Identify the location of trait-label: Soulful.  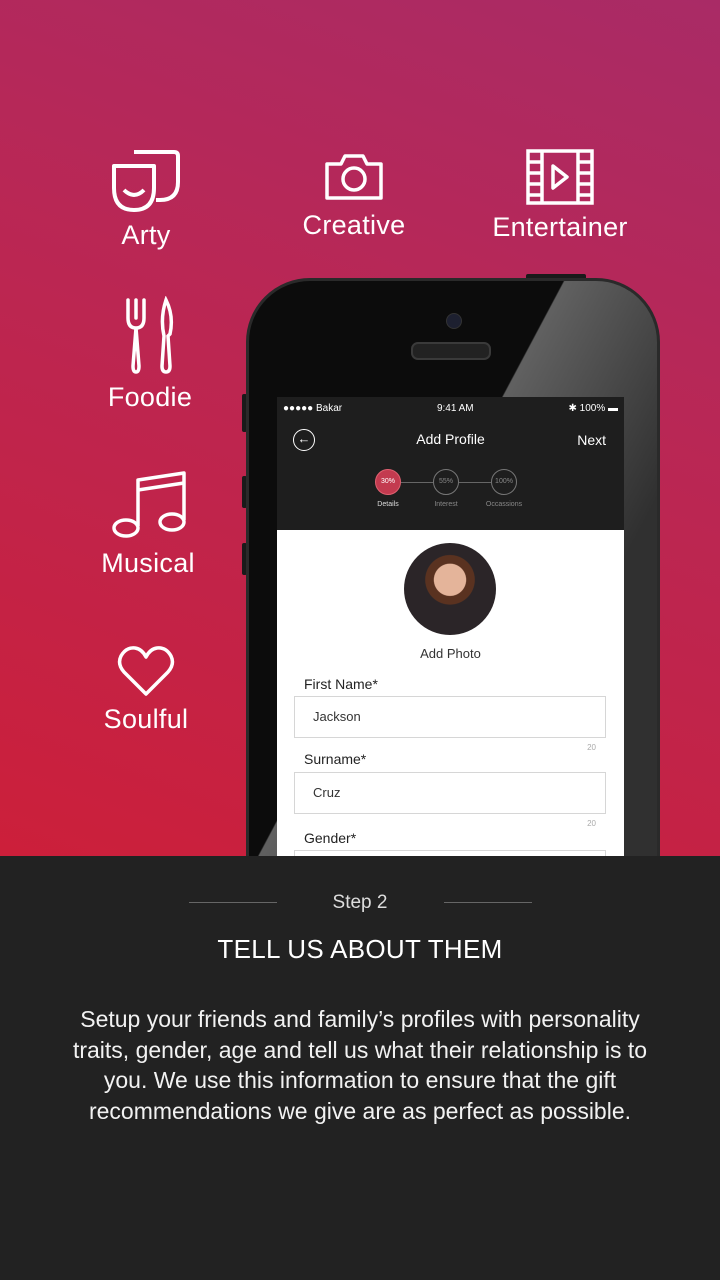
(146, 719).